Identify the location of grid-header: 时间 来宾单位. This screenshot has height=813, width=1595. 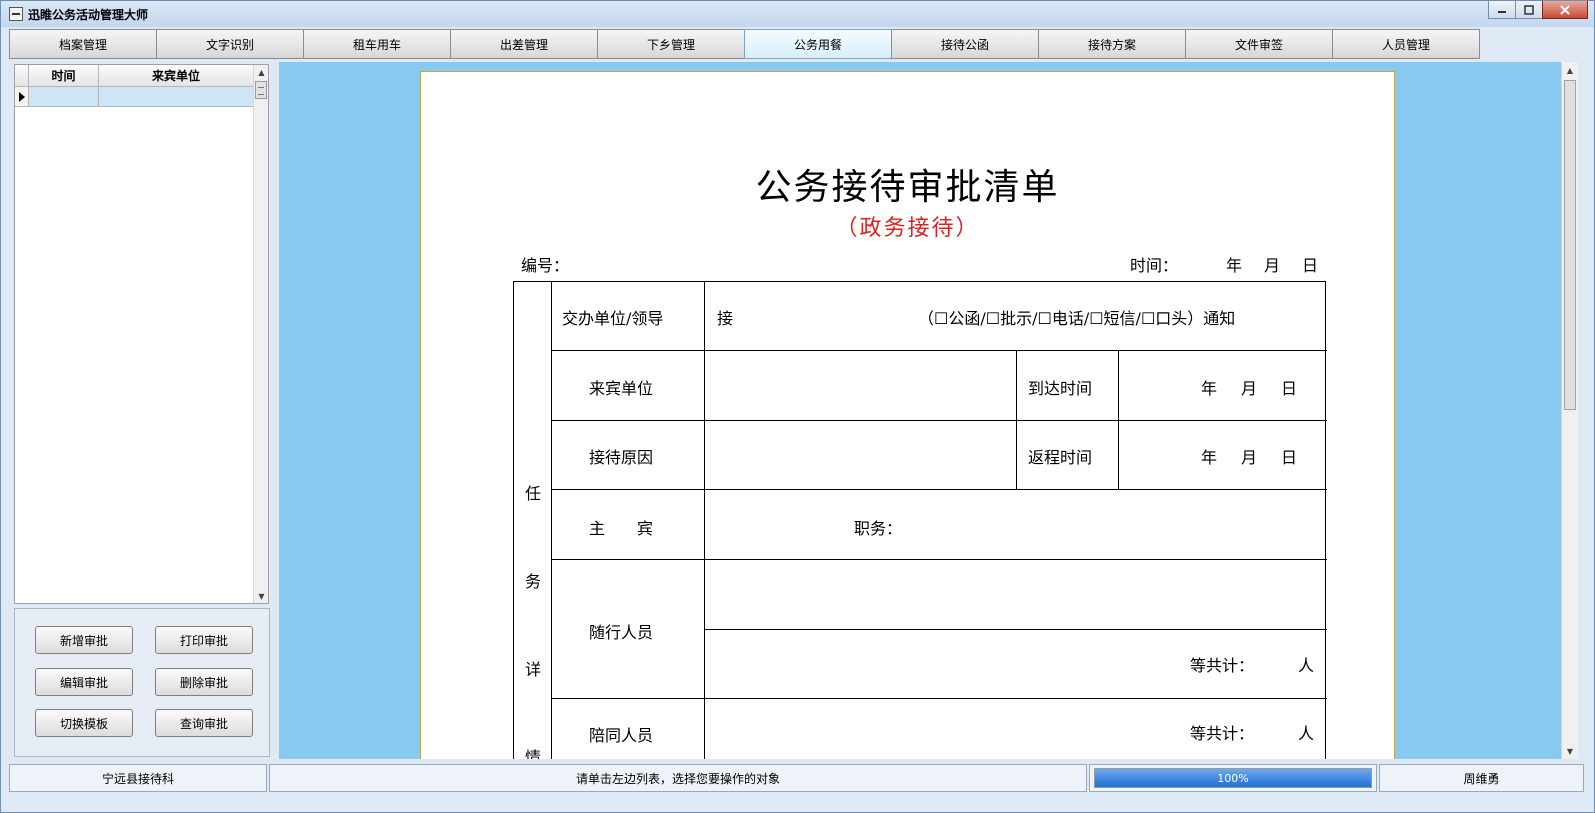
(141, 76).